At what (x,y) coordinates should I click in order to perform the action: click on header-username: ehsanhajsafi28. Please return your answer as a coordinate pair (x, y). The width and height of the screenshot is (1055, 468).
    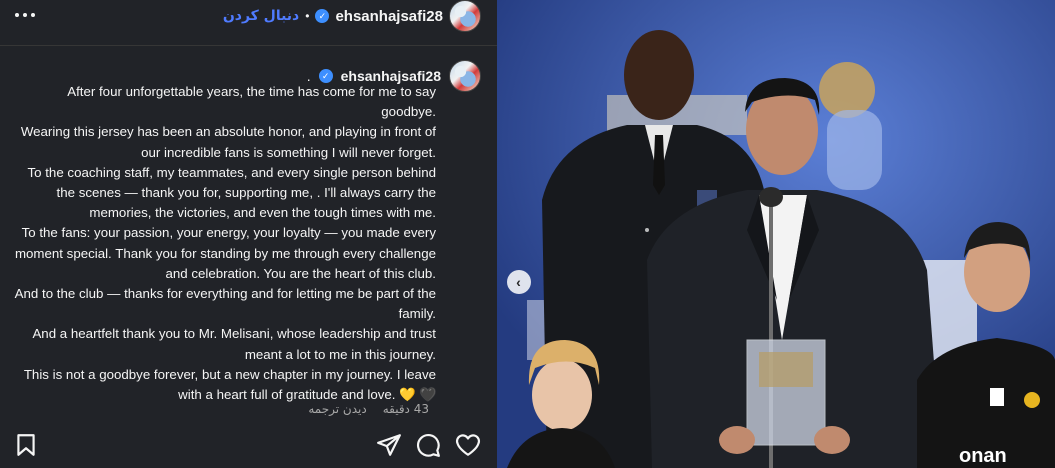
    Looking at the image, I should click on (389, 16).